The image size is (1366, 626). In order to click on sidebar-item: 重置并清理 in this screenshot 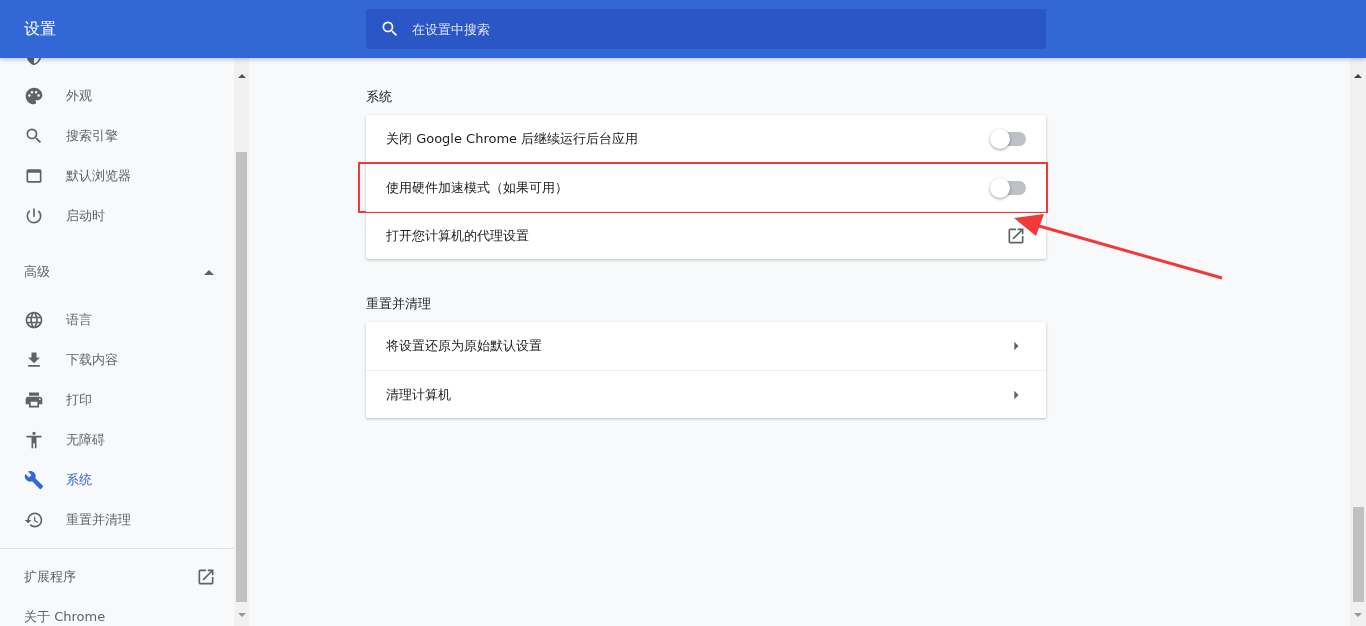, I will do `click(117, 520)`.